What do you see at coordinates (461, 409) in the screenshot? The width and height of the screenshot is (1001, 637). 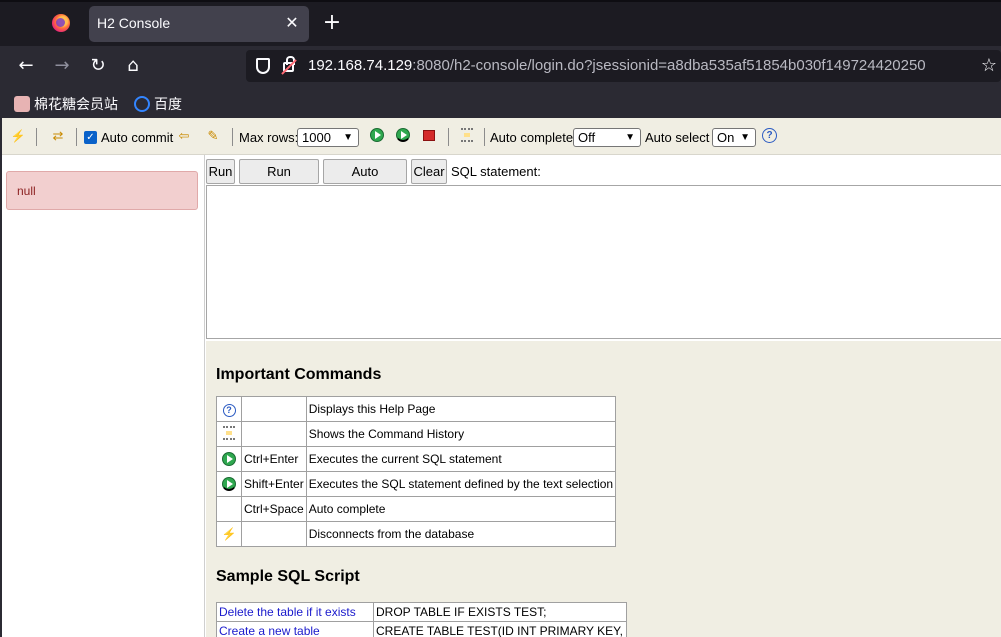 I see `table-cell: Displays this Help Page` at bounding box center [461, 409].